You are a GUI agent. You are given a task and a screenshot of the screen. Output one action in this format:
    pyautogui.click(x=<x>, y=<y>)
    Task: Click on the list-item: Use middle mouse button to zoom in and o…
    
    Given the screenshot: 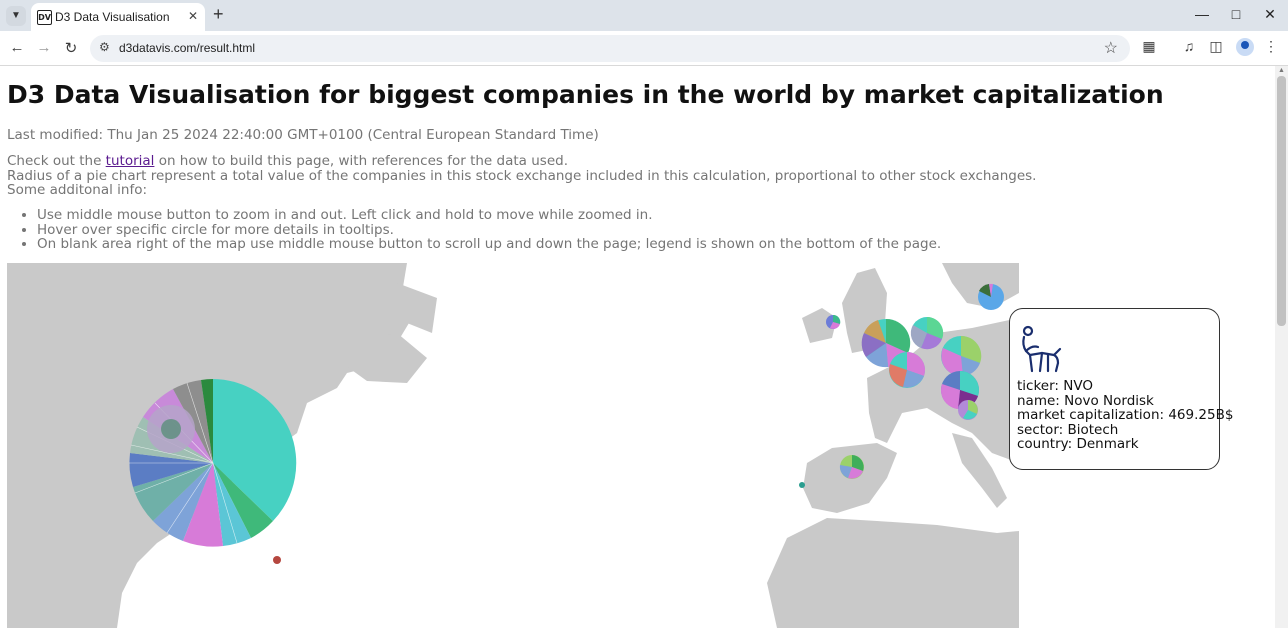 What is the action you would take?
    pyautogui.click(x=489, y=215)
    